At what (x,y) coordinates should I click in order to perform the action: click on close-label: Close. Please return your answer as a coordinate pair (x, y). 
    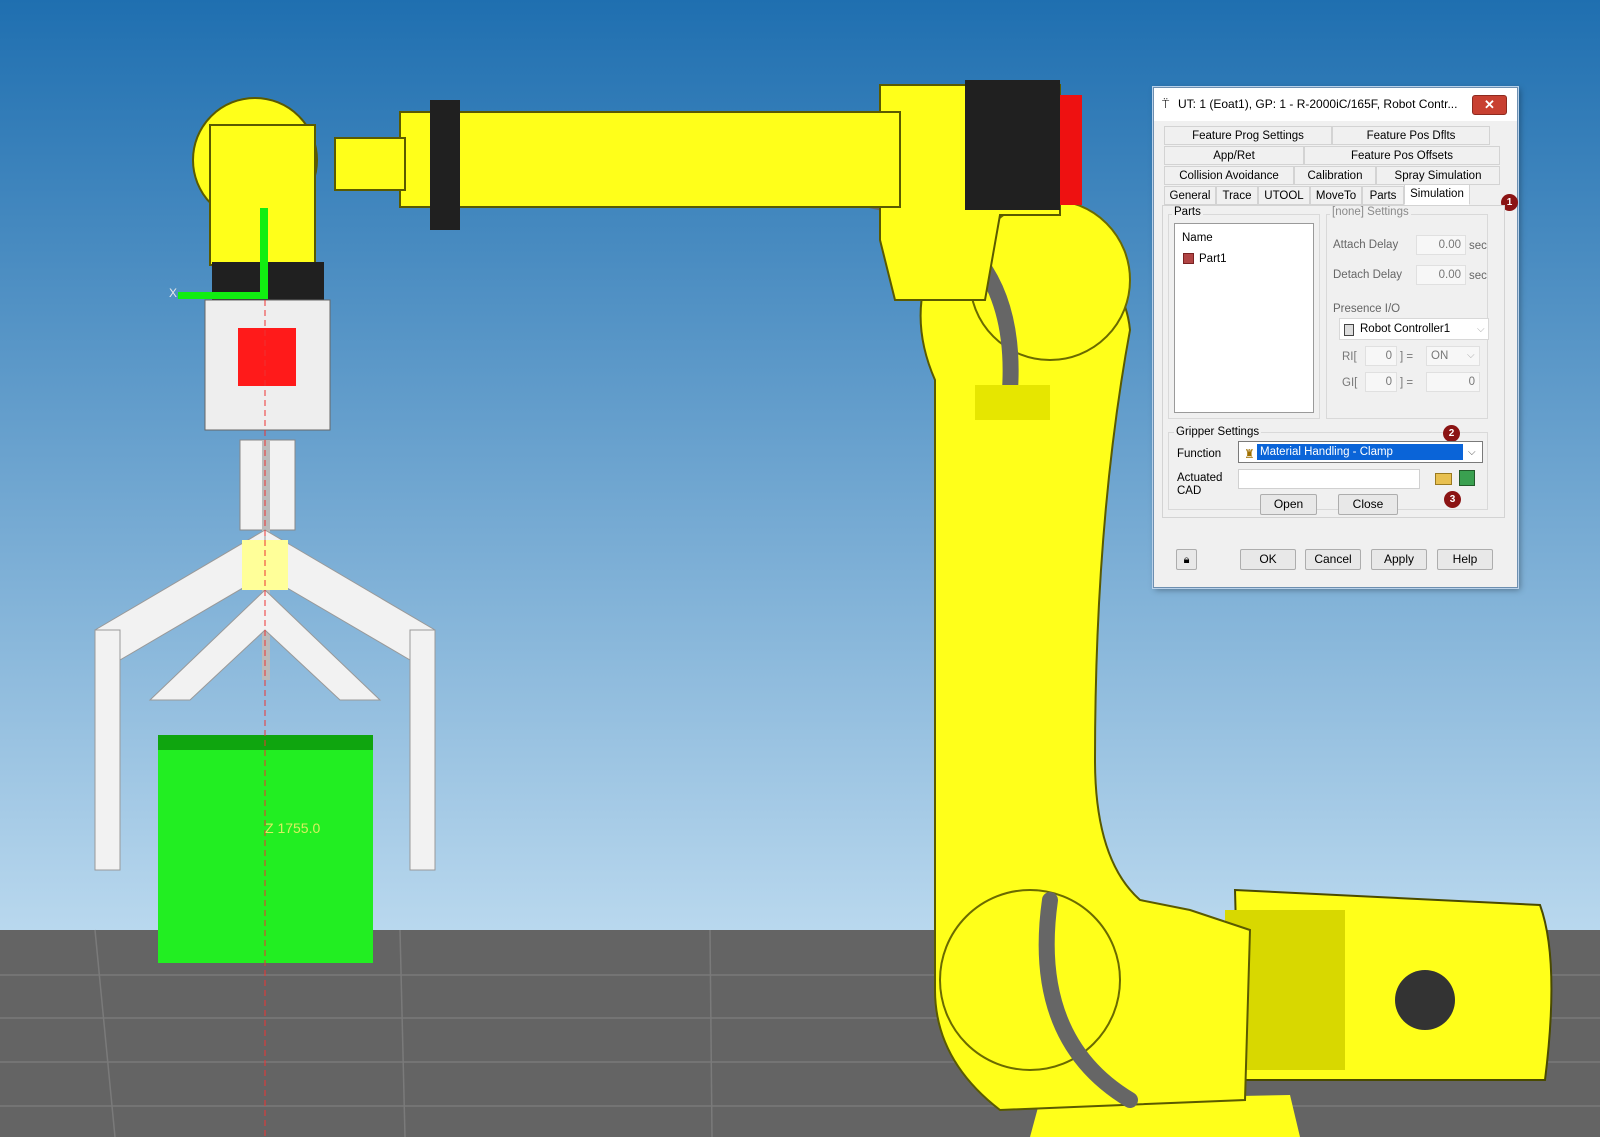
    Looking at the image, I should click on (1368, 504).